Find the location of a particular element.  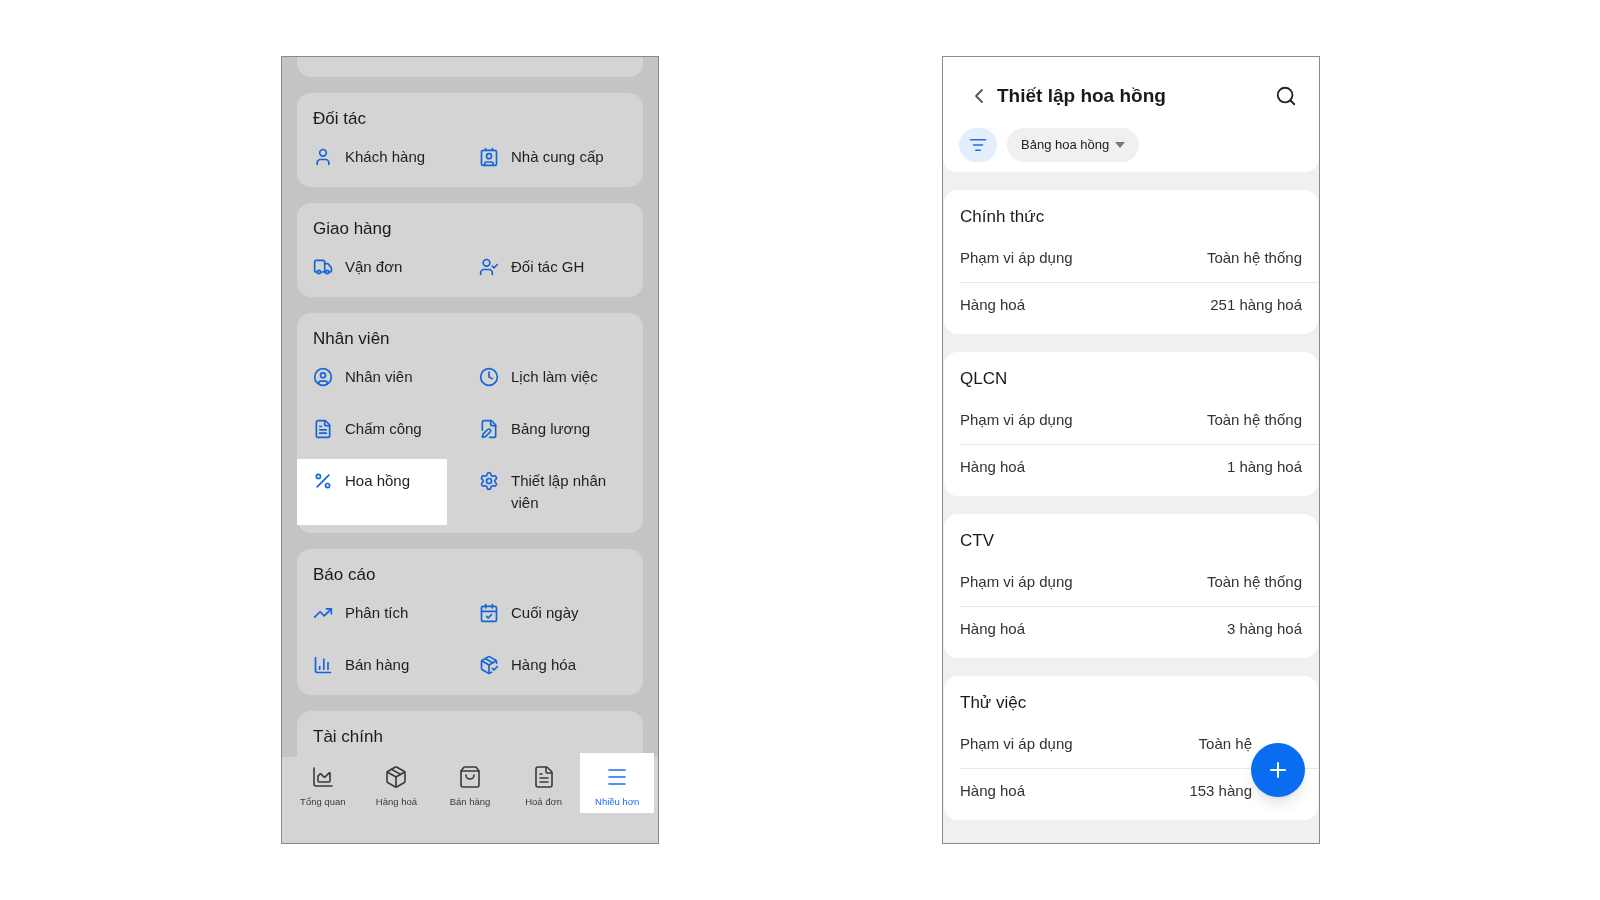

box-icon is located at coordinates (396, 777).